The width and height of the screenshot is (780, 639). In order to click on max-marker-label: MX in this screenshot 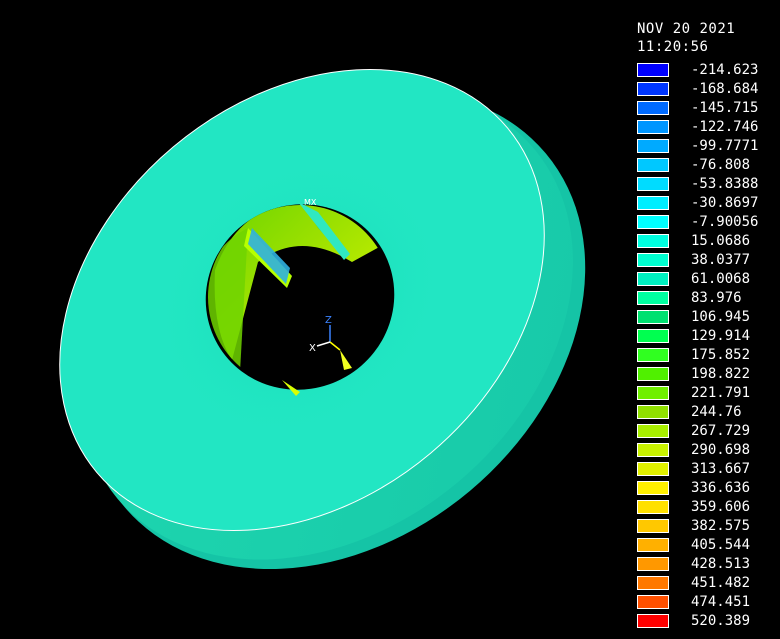, I will do `click(310, 202)`.